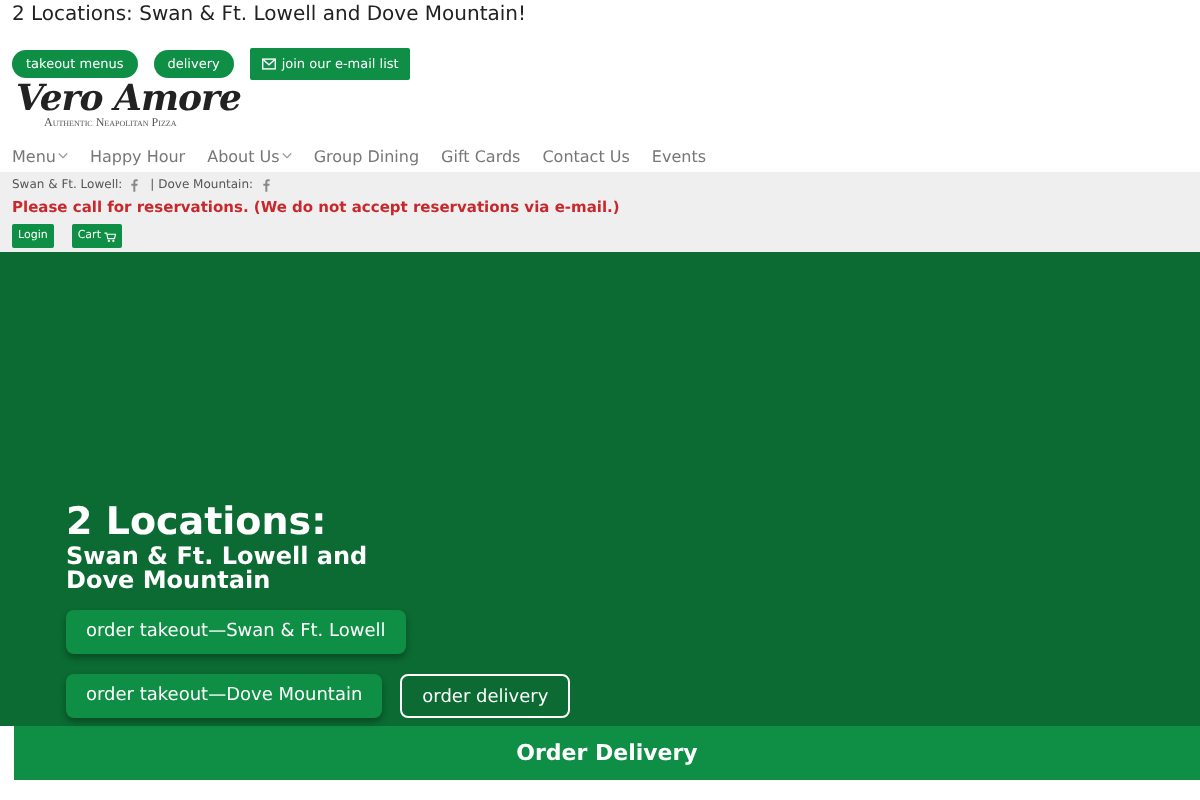 The image size is (1200, 800). What do you see at coordinates (249, 156) in the screenshot?
I see `nav-link: About Us` at bounding box center [249, 156].